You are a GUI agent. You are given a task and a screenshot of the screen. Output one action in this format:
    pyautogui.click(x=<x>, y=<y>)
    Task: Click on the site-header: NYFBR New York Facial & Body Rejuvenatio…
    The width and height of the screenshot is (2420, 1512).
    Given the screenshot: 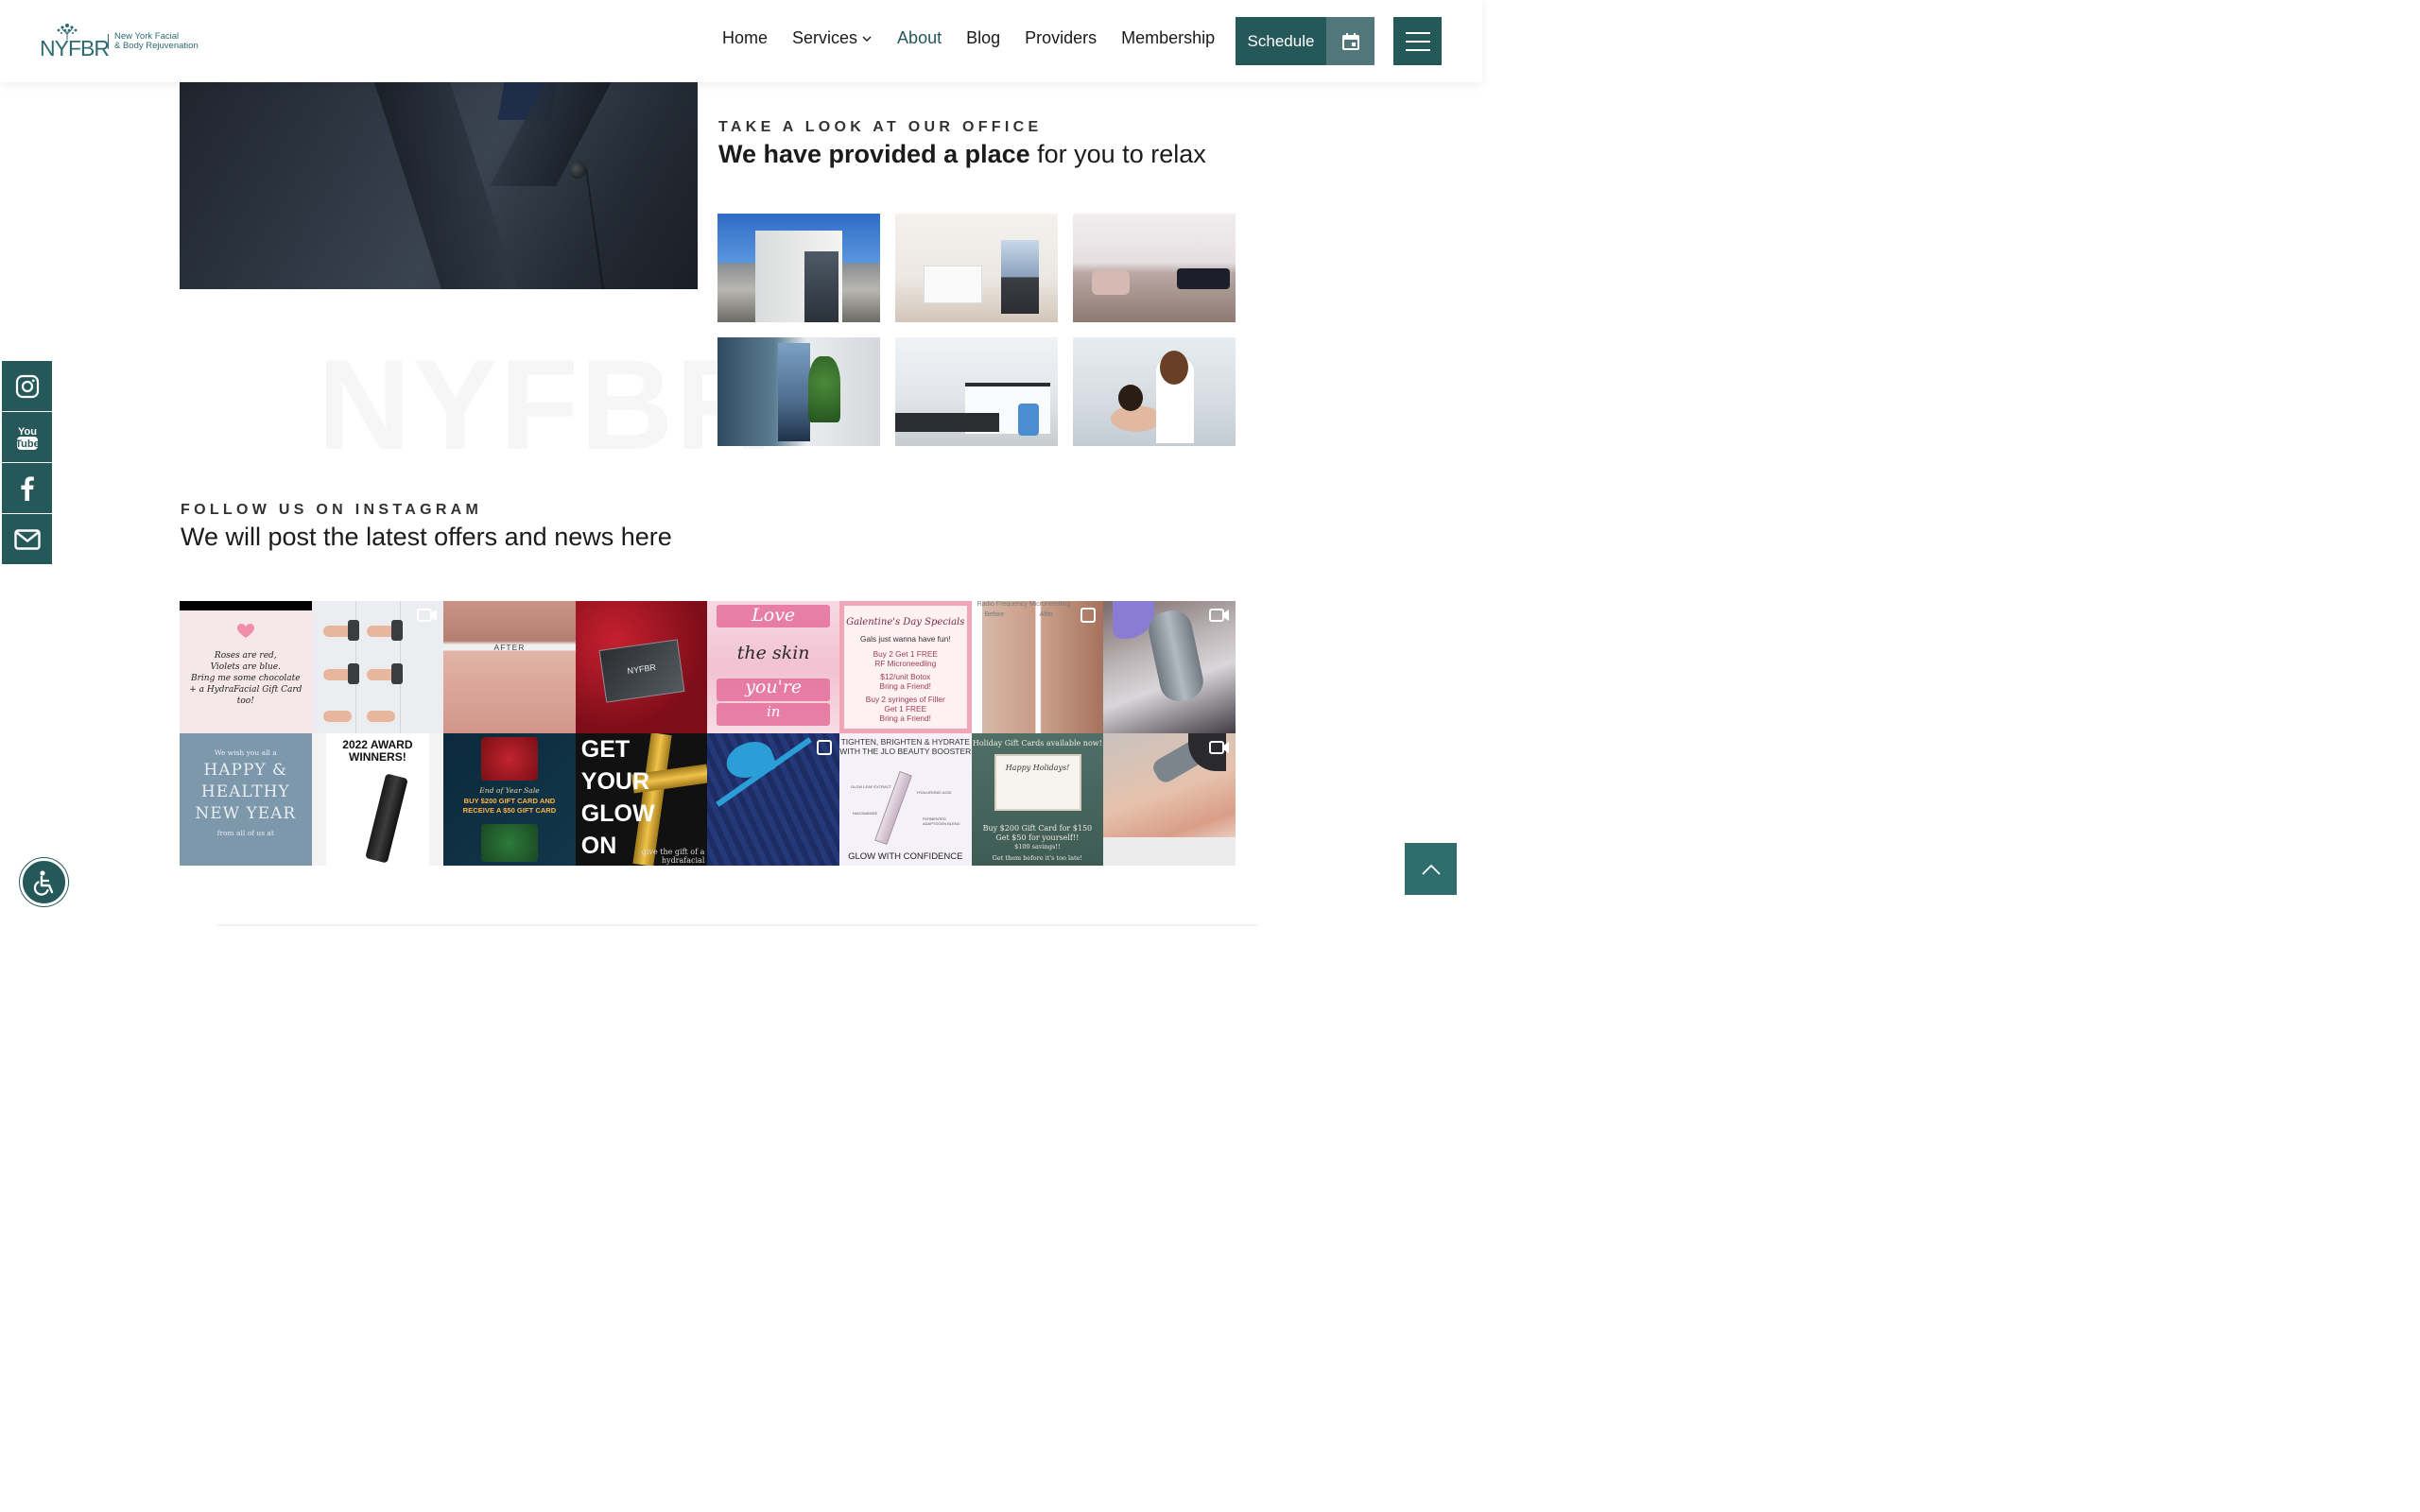 What is the action you would take?
    pyautogui.click(x=741, y=41)
    